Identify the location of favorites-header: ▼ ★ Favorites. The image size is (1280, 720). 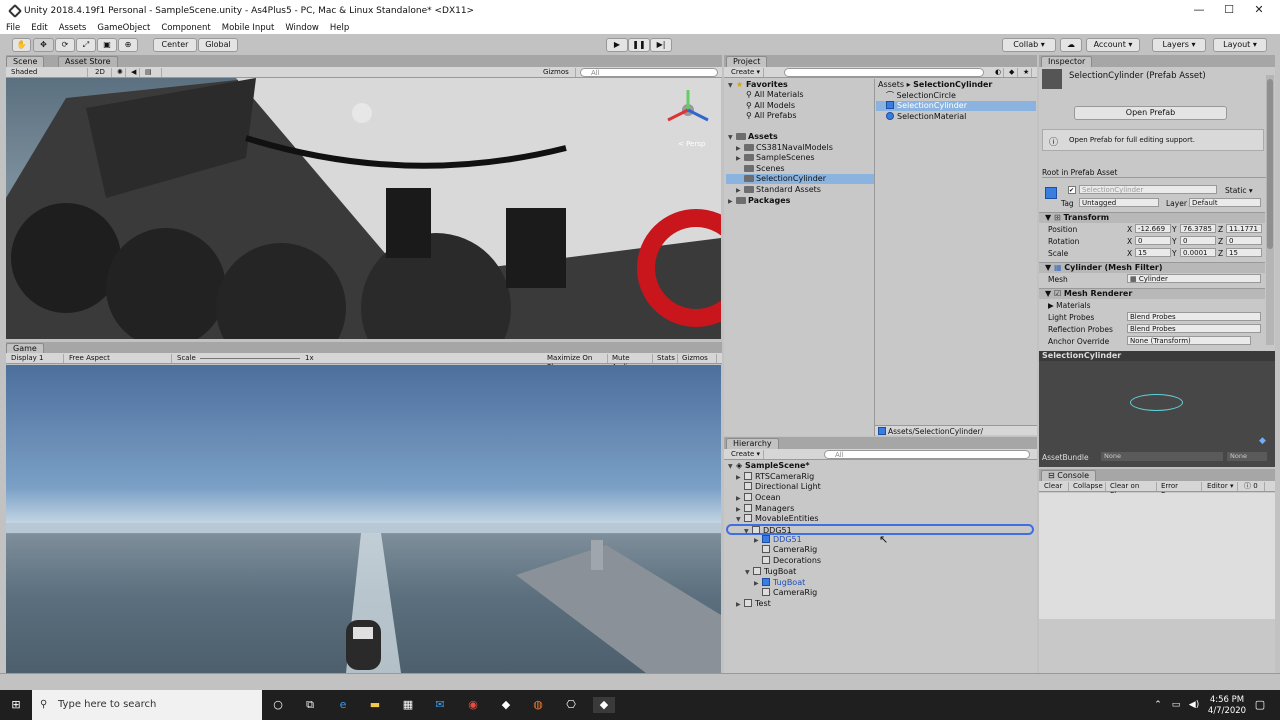
(758, 85).